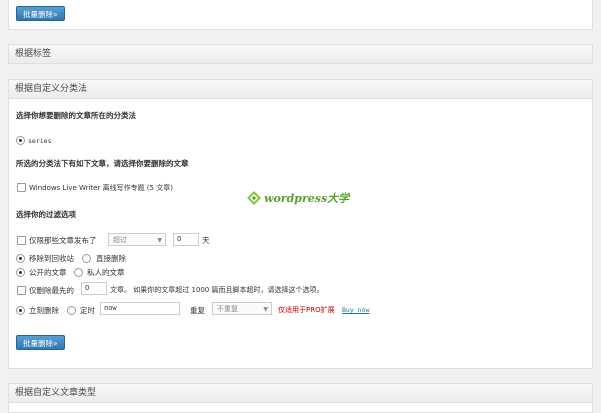 The height and width of the screenshot is (413, 601). What do you see at coordinates (86, 258) in the screenshot?
I see `delete-permanently-radio` at bounding box center [86, 258].